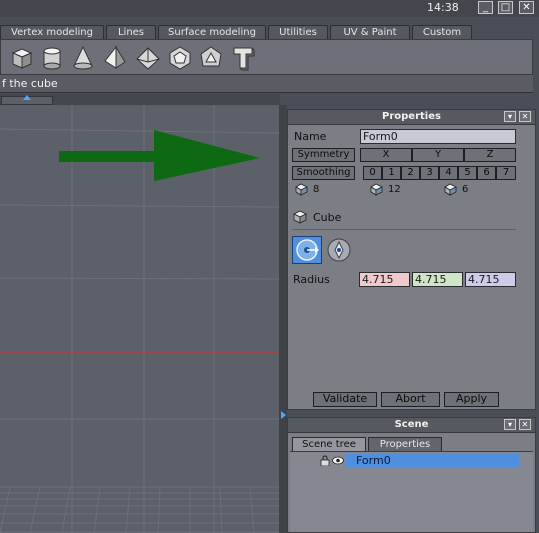 The width and height of the screenshot is (539, 533). I want to click on cylinder-tool-icon, so click(52, 58).